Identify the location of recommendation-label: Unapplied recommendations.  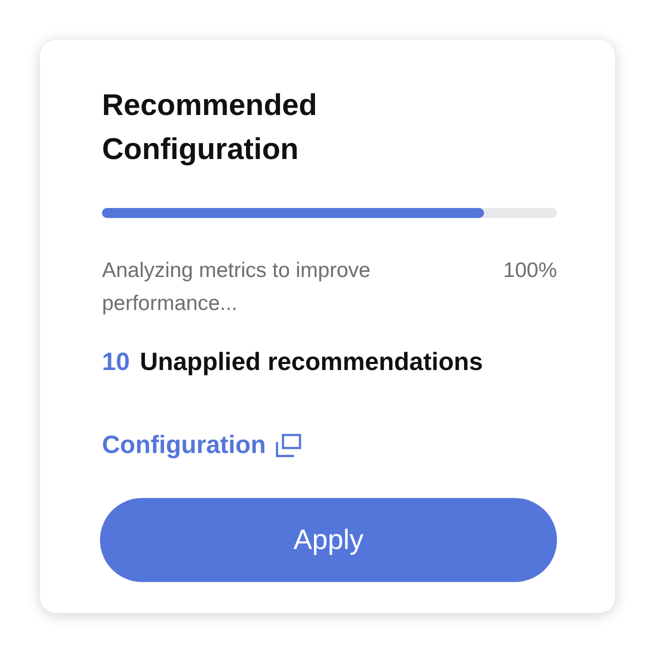
(311, 362).